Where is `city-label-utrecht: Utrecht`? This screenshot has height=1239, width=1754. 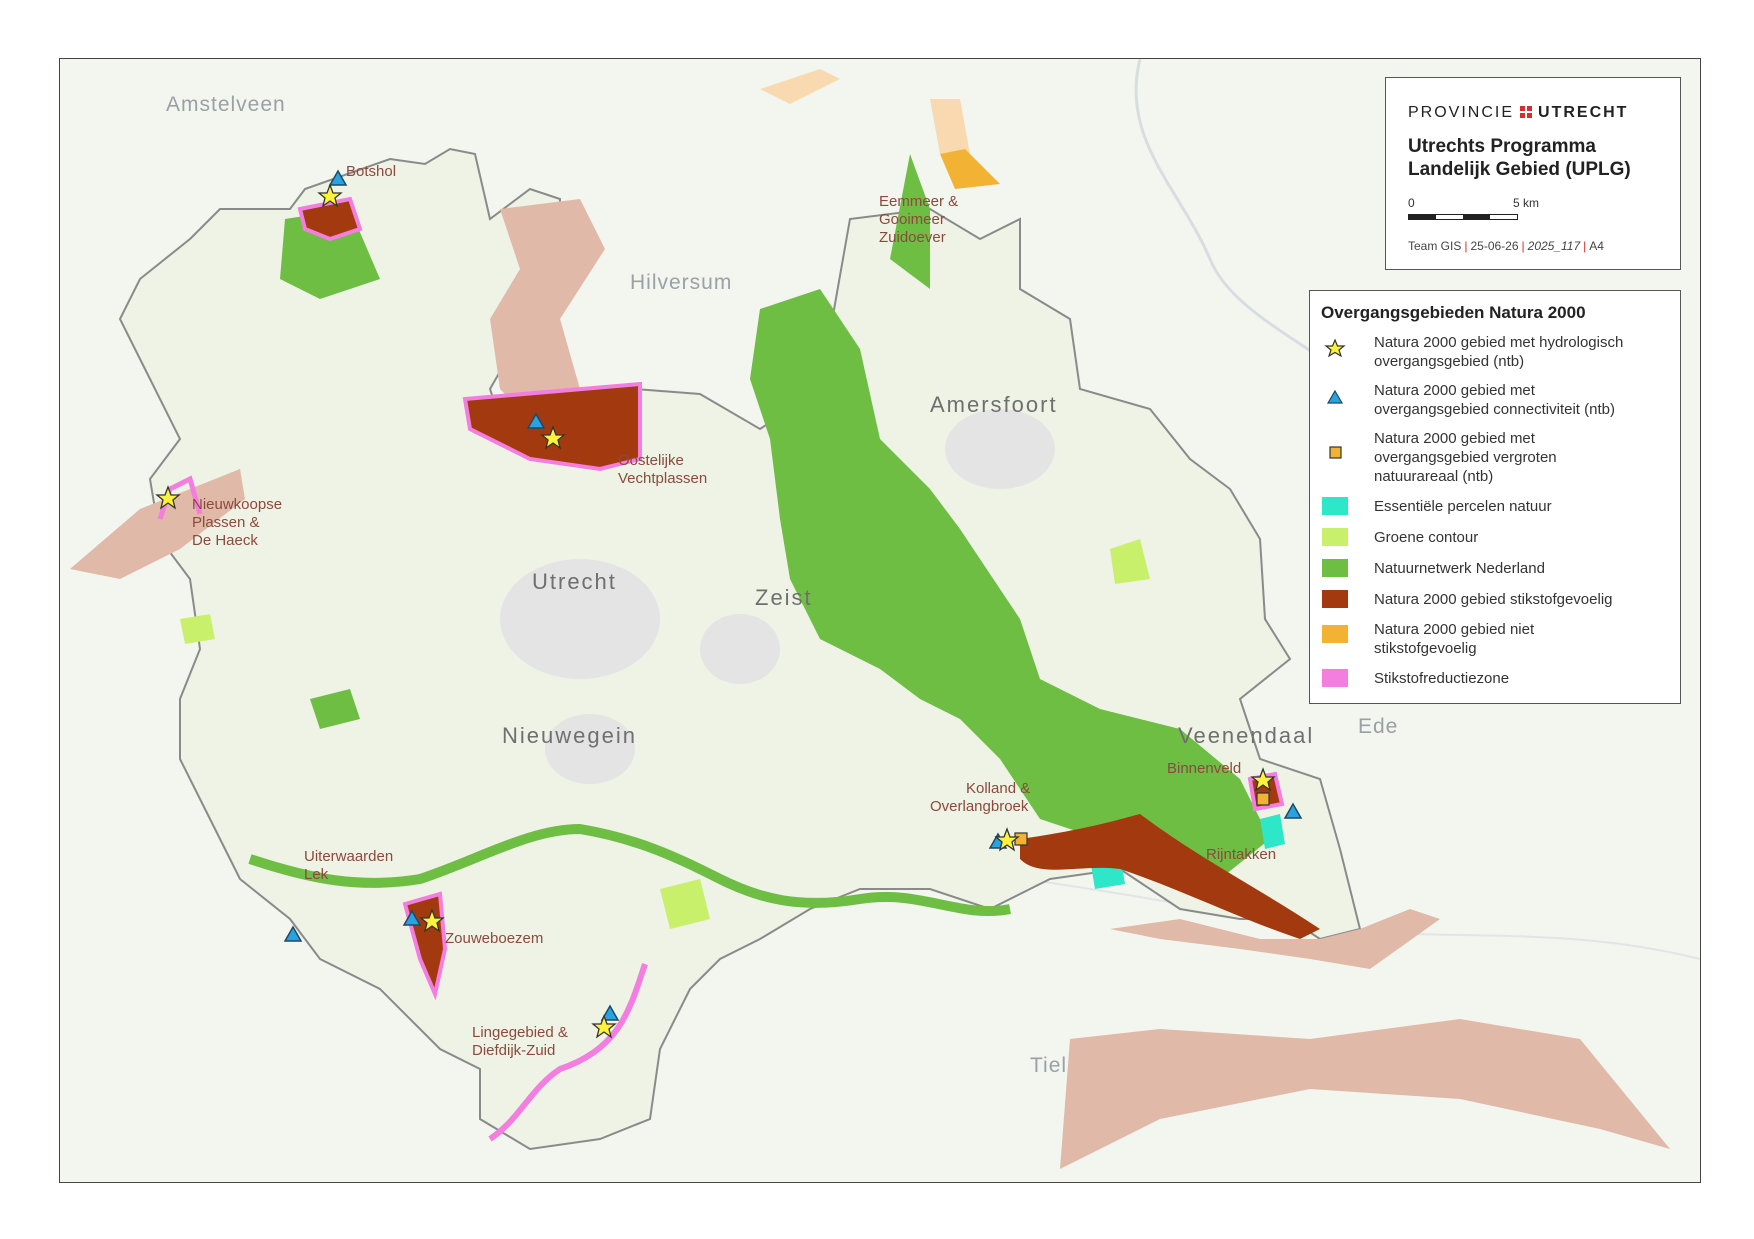 city-label-utrecht: Utrecht is located at coordinates (574, 581).